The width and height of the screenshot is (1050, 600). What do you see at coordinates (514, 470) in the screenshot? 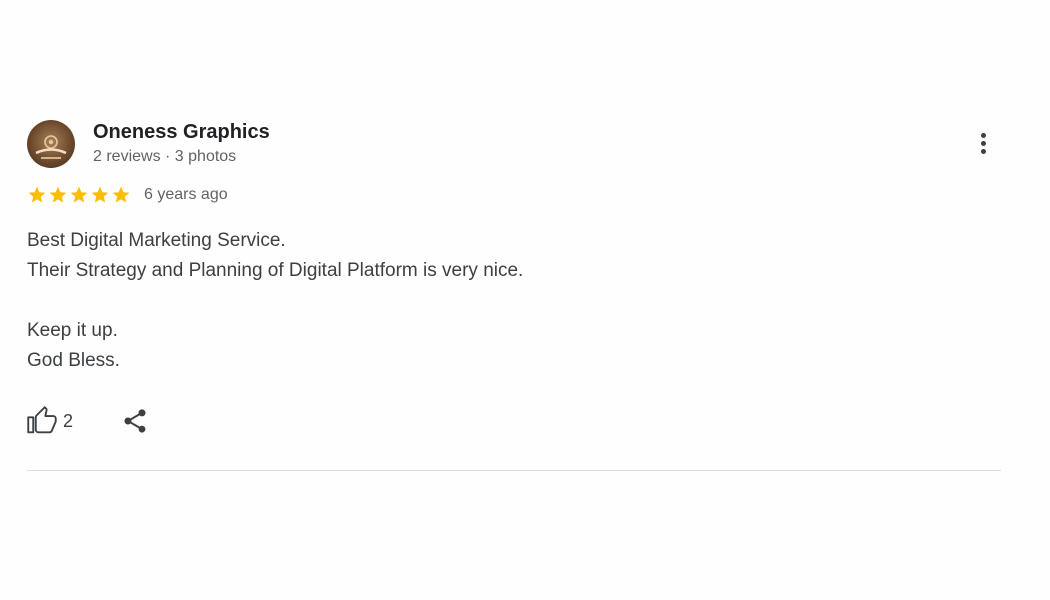
I see `divider` at bounding box center [514, 470].